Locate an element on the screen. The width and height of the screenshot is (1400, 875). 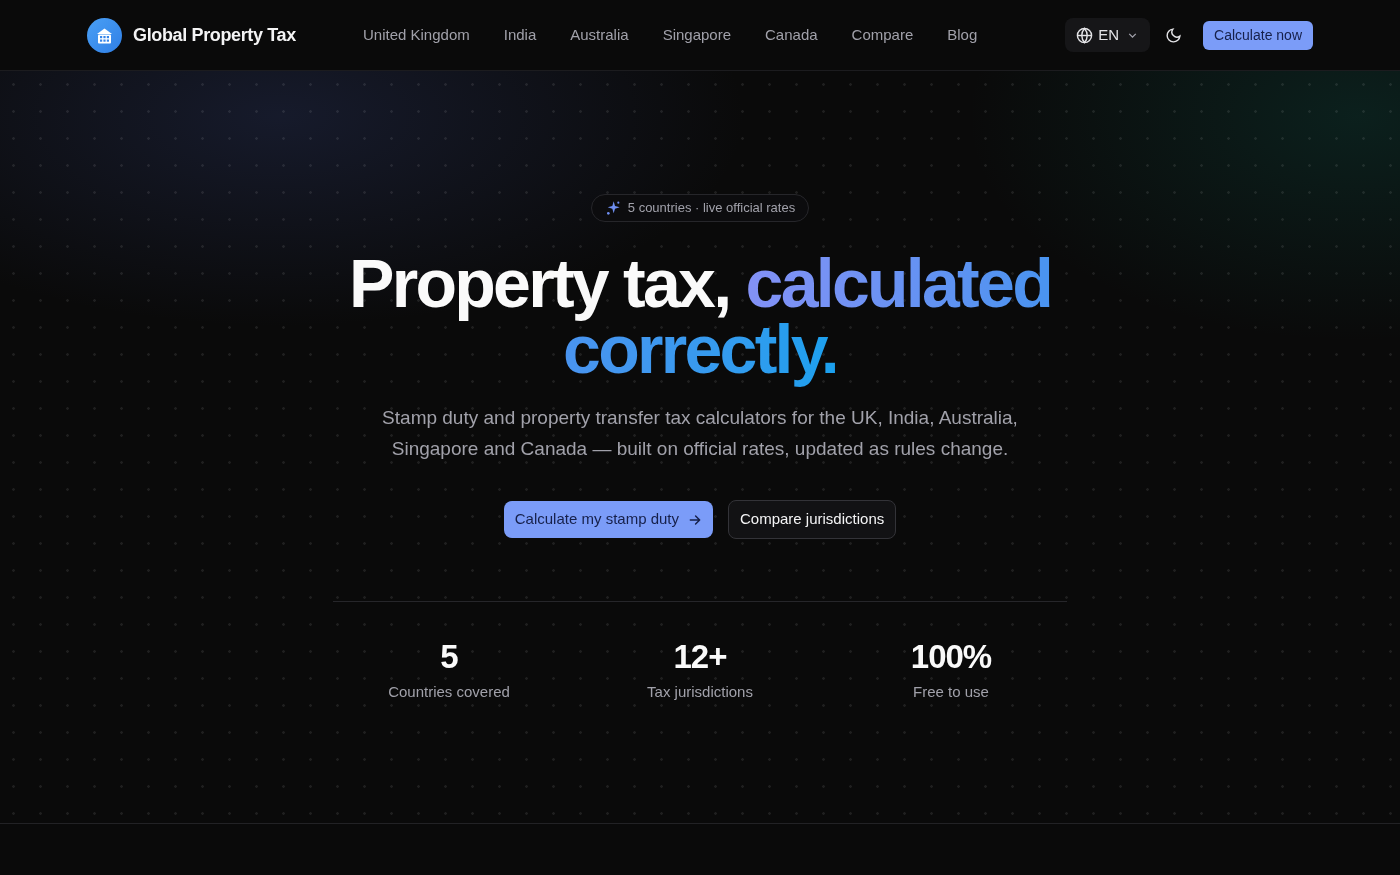
nav-link: India is located at coordinates (520, 35).